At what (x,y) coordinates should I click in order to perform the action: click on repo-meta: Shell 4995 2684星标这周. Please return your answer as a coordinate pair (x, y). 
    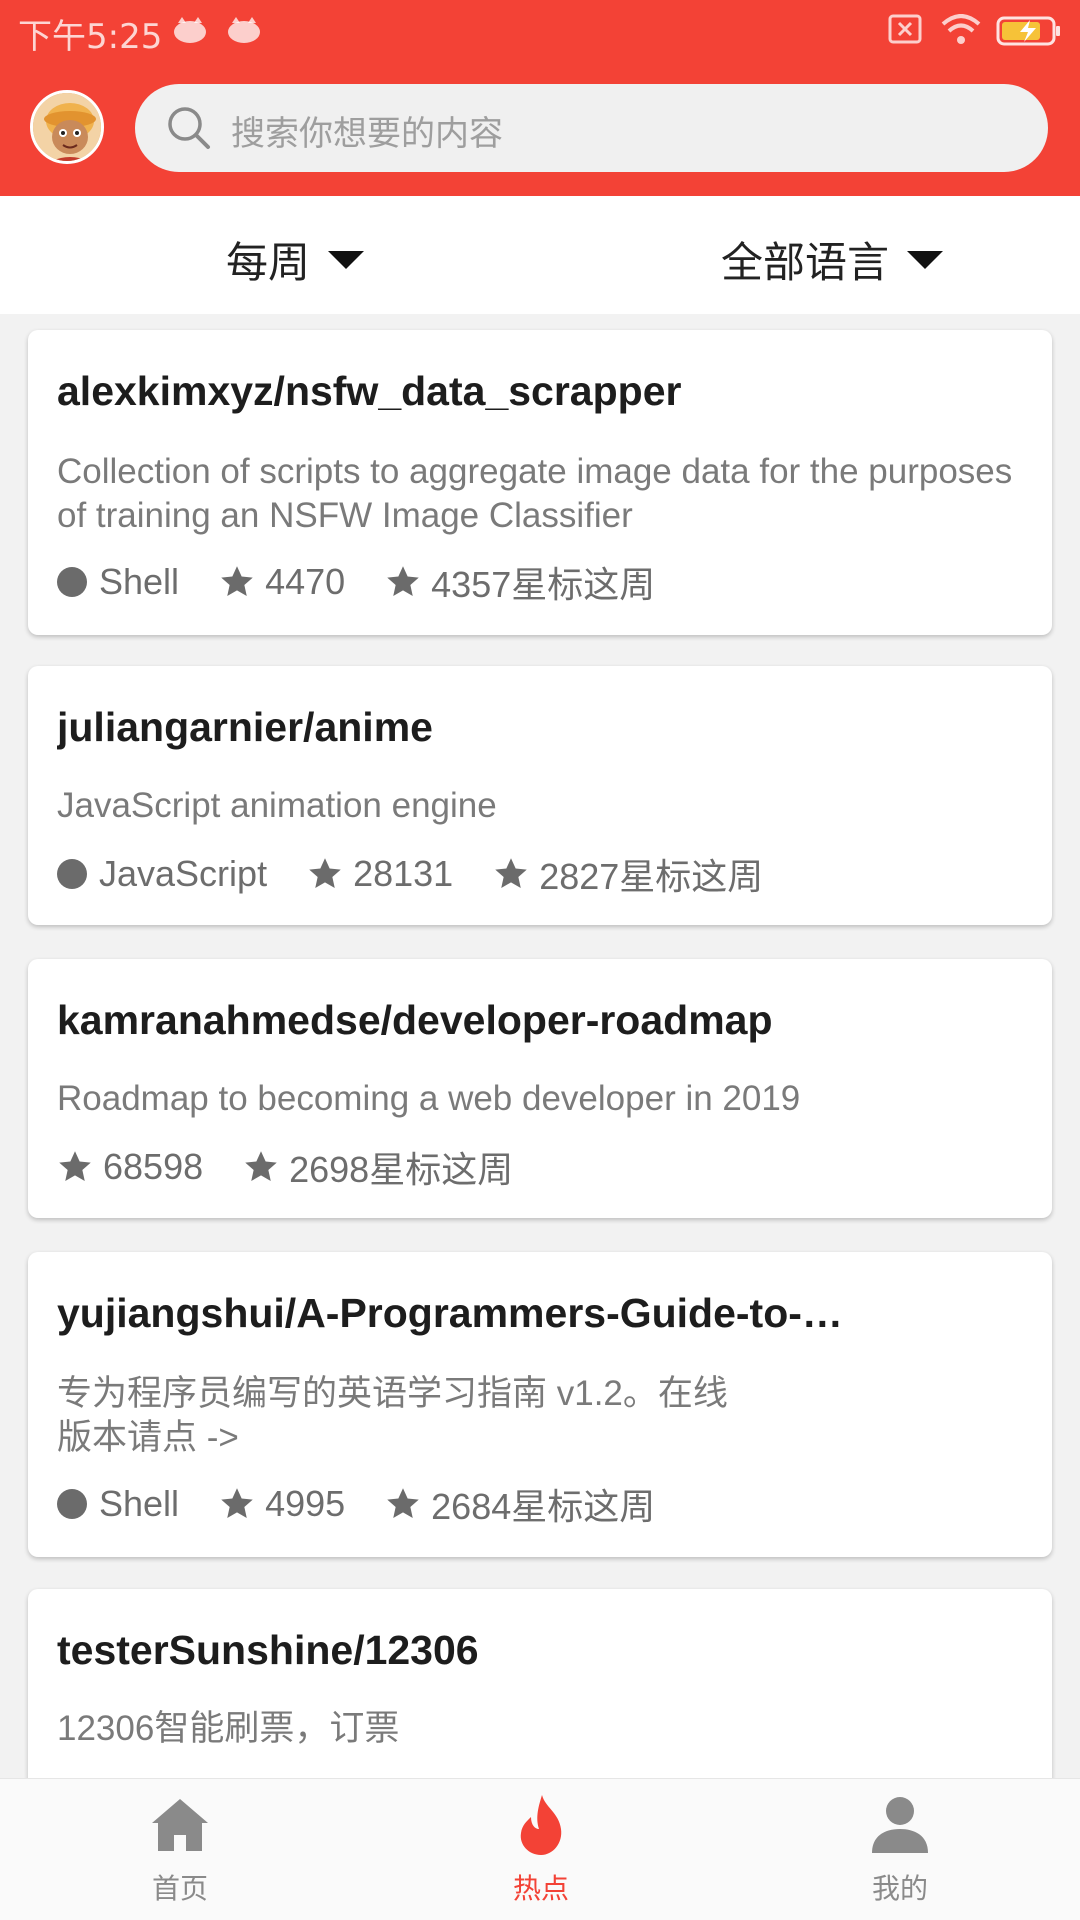
    Looking at the image, I should click on (356, 1504).